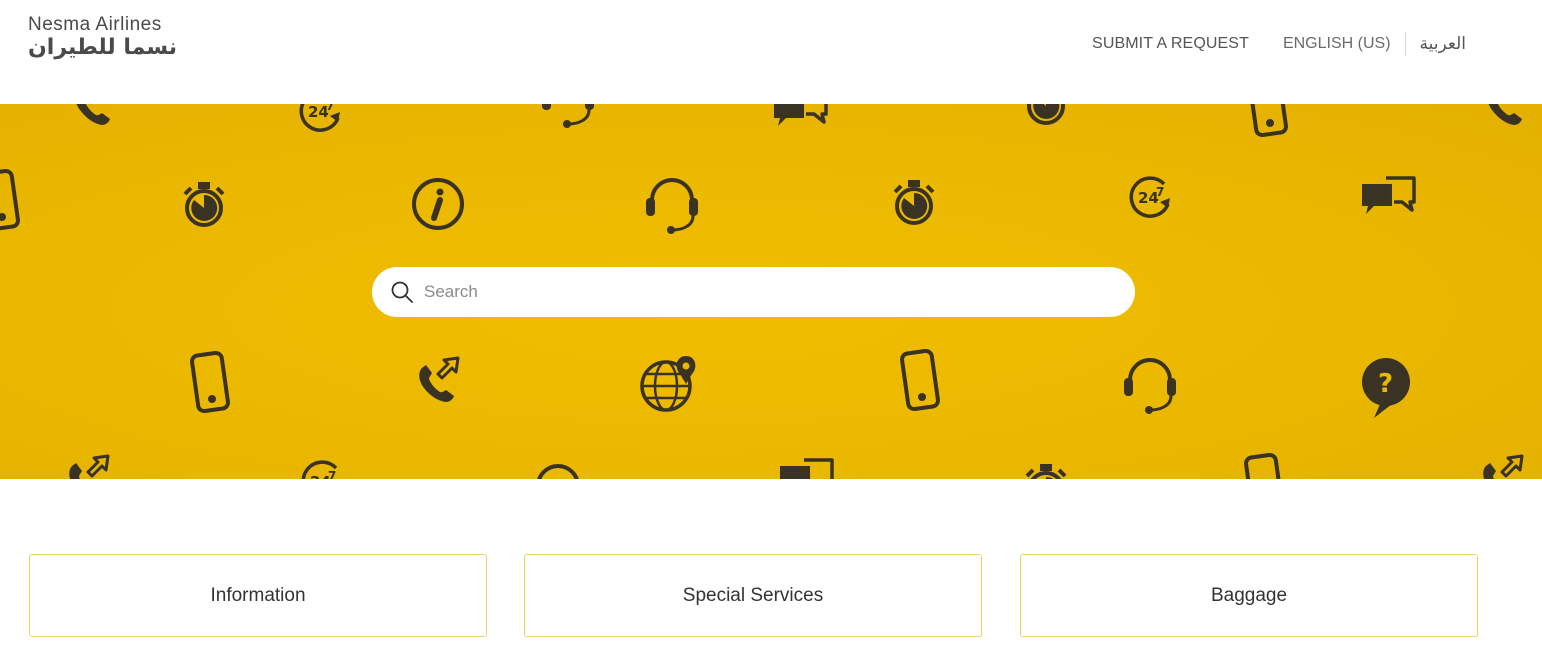 The height and width of the screenshot is (660, 1542). What do you see at coordinates (1279, 44) in the screenshot?
I see `top-navigation: SUBMIT A REQUEST ENGLISH (US) العربية` at bounding box center [1279, 44].